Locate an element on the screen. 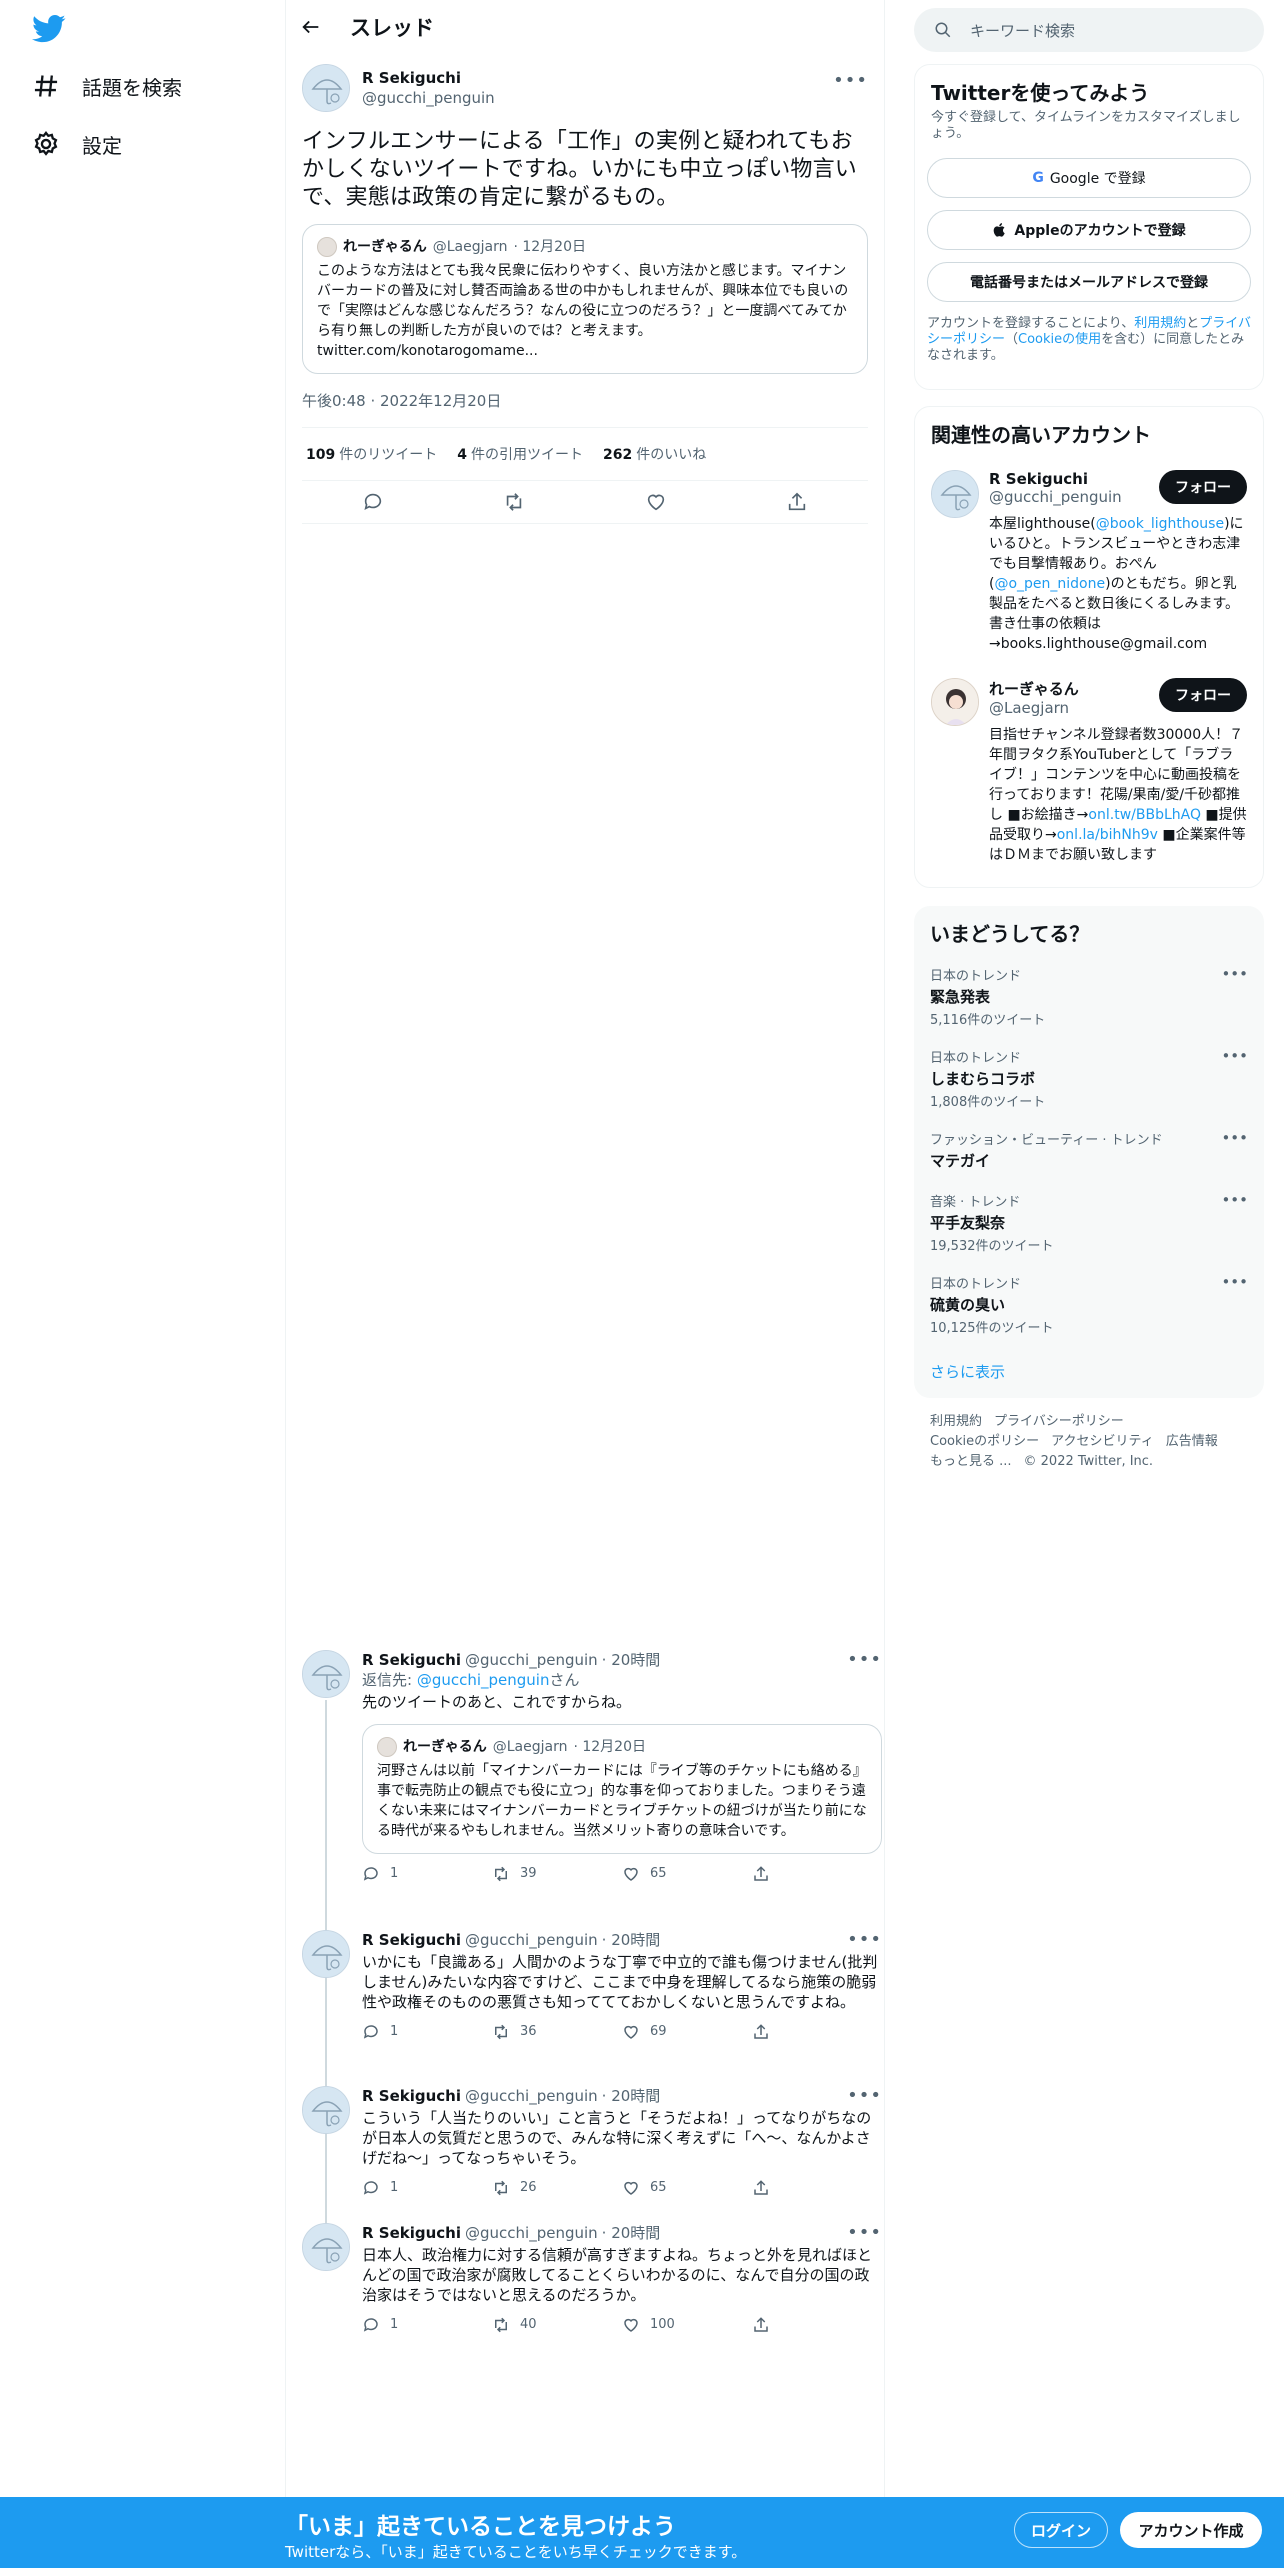  show-more-link: さらに表示 is located at coordinates (1089, 1371).